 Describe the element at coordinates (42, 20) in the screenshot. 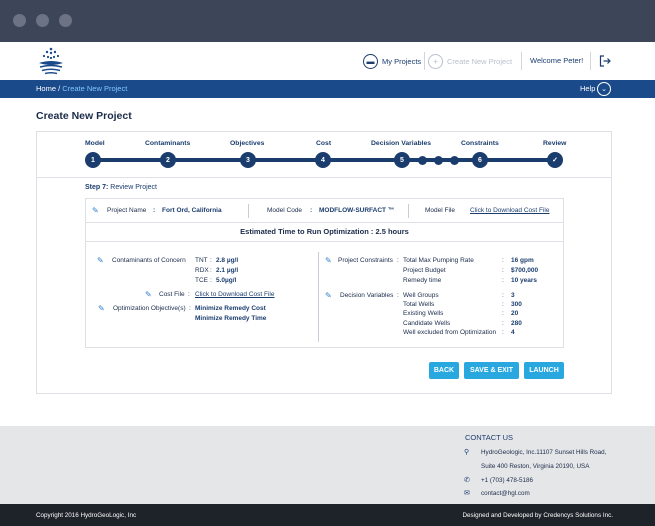

I see `window-dot-minimize` at that location.